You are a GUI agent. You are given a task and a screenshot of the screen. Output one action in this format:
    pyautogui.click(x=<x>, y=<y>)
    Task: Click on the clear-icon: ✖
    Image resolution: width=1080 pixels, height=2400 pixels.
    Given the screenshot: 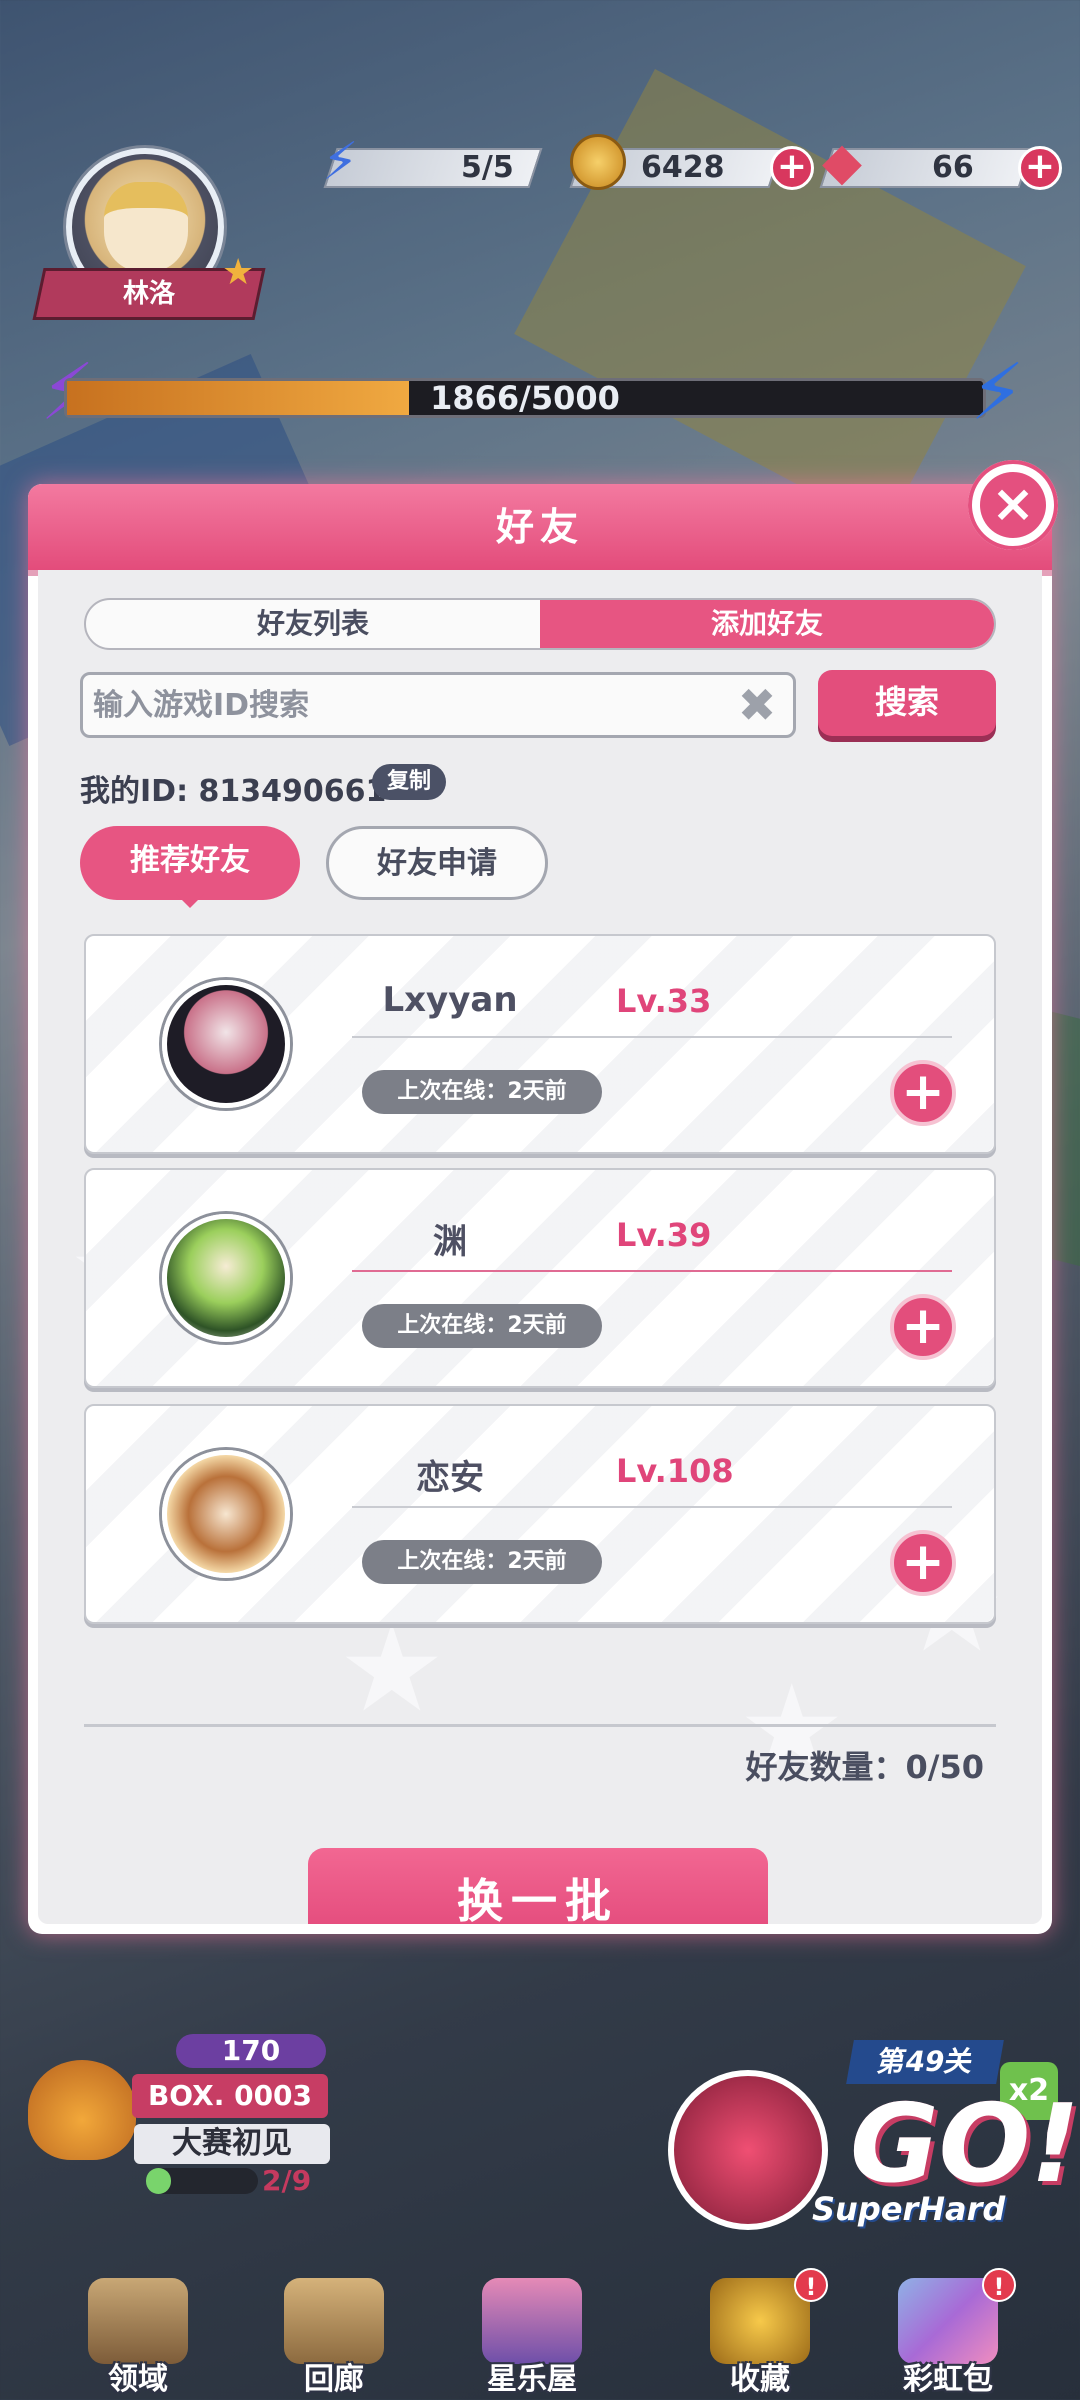 What is the action you would take?
    pyautogui.click(x=757, y=705)
    